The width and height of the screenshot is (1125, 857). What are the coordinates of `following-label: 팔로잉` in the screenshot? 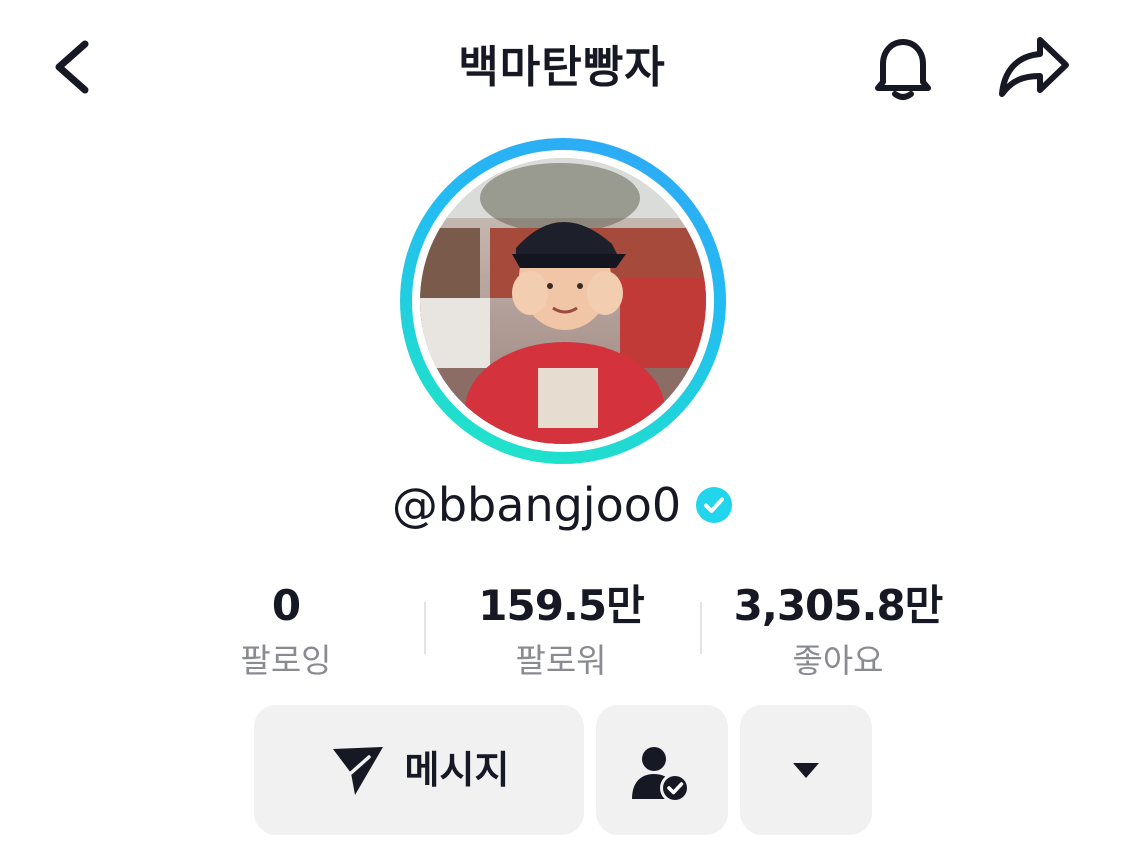 It's located at (286, 660).